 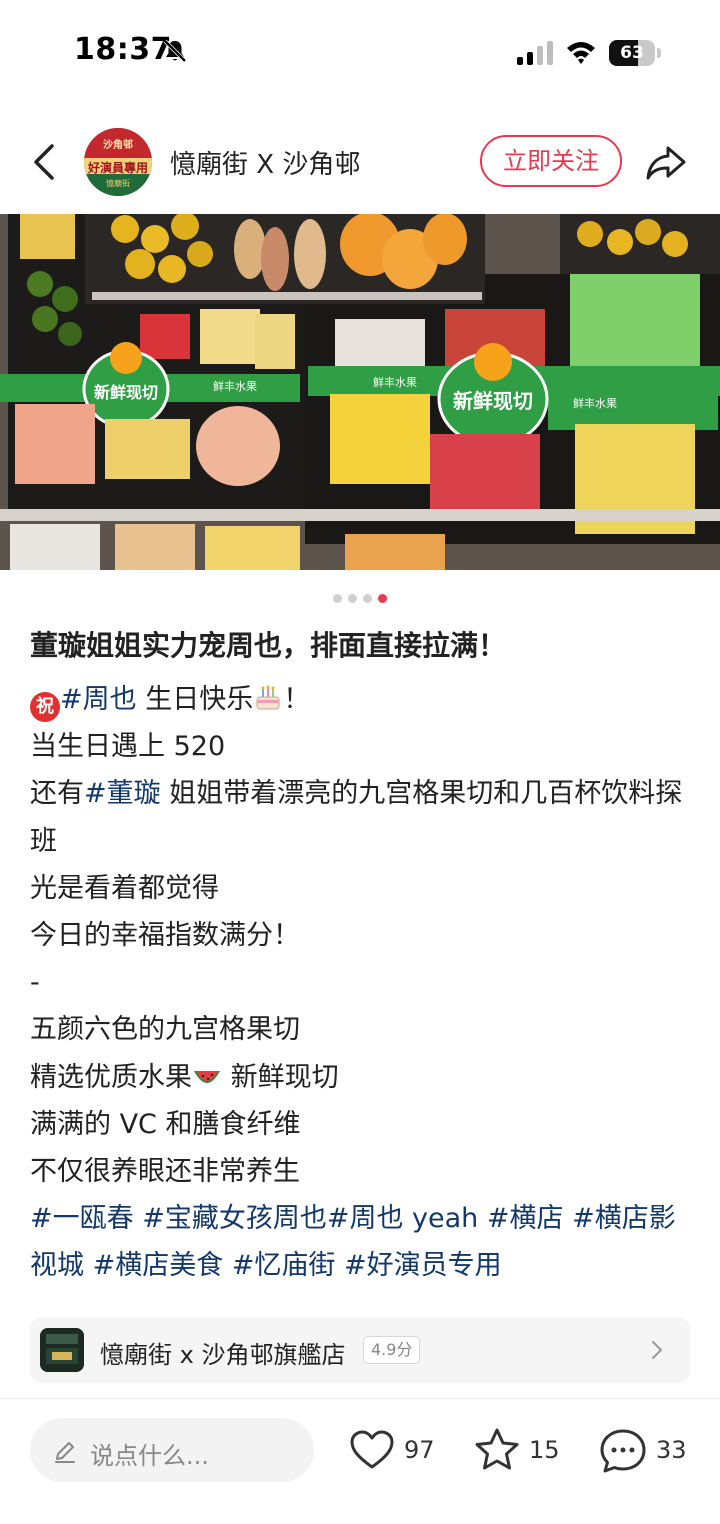 I want to click on carousel-indicator, so click(x=360, y=595).